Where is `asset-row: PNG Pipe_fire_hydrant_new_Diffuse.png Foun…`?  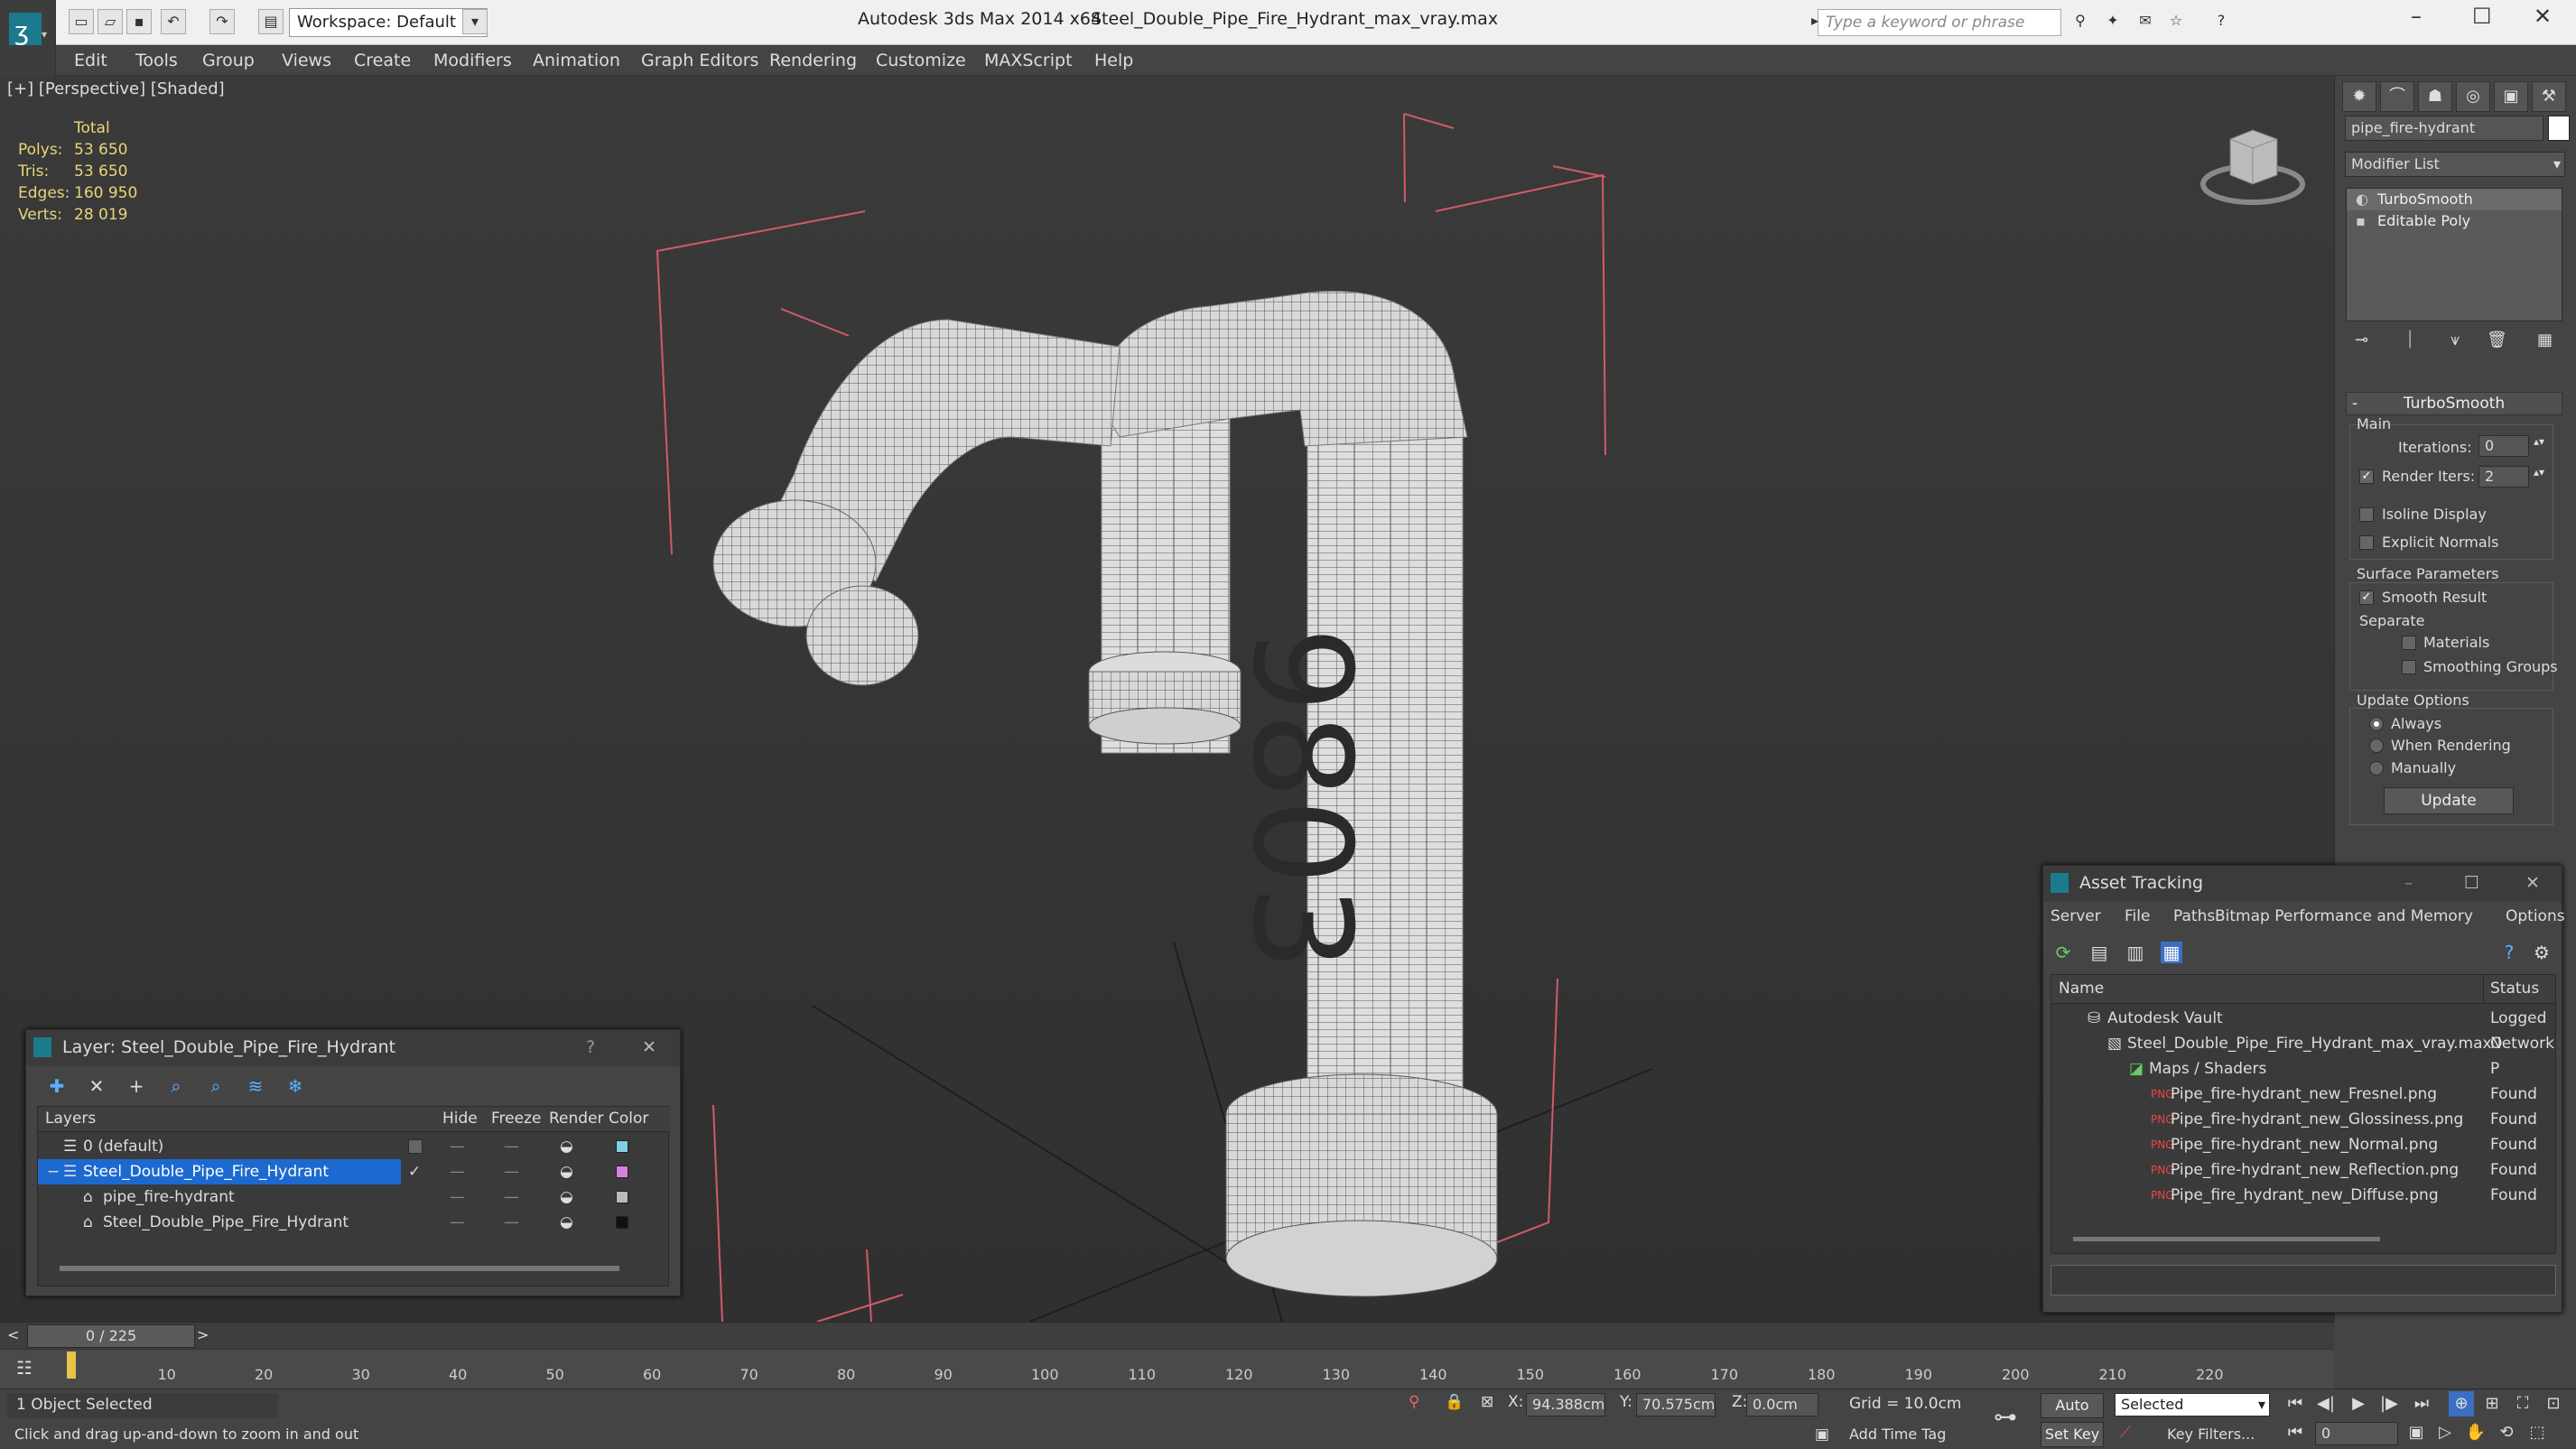 asset-row: PNG Pipe_fire_hydrant_new_Diffuse.png Foun… is located at coordinates (2303, 1195).